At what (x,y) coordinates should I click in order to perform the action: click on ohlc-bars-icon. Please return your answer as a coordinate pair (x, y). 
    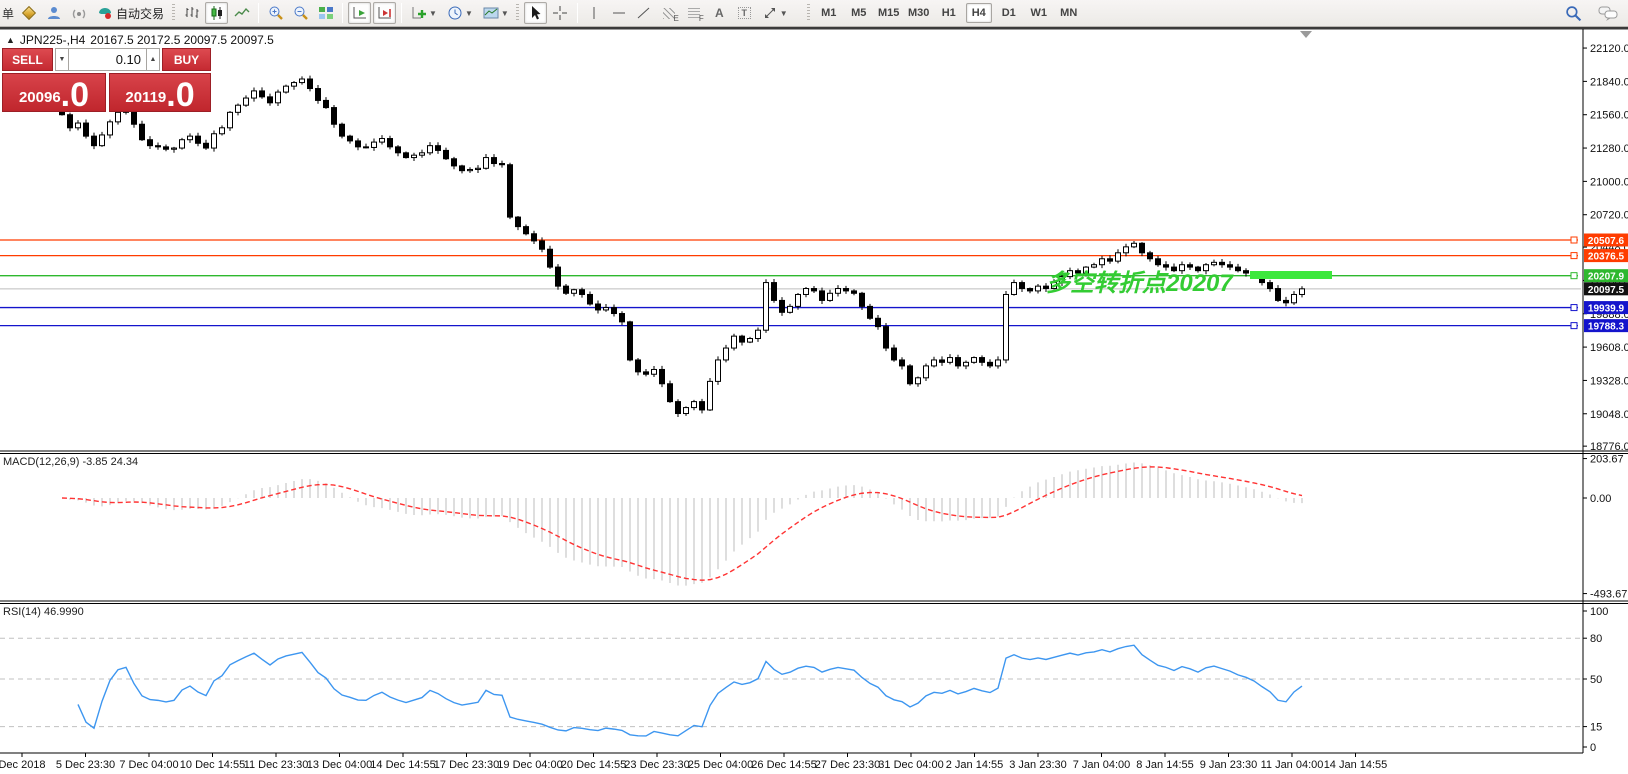
    Looking at the image, I should click on (192, 12).